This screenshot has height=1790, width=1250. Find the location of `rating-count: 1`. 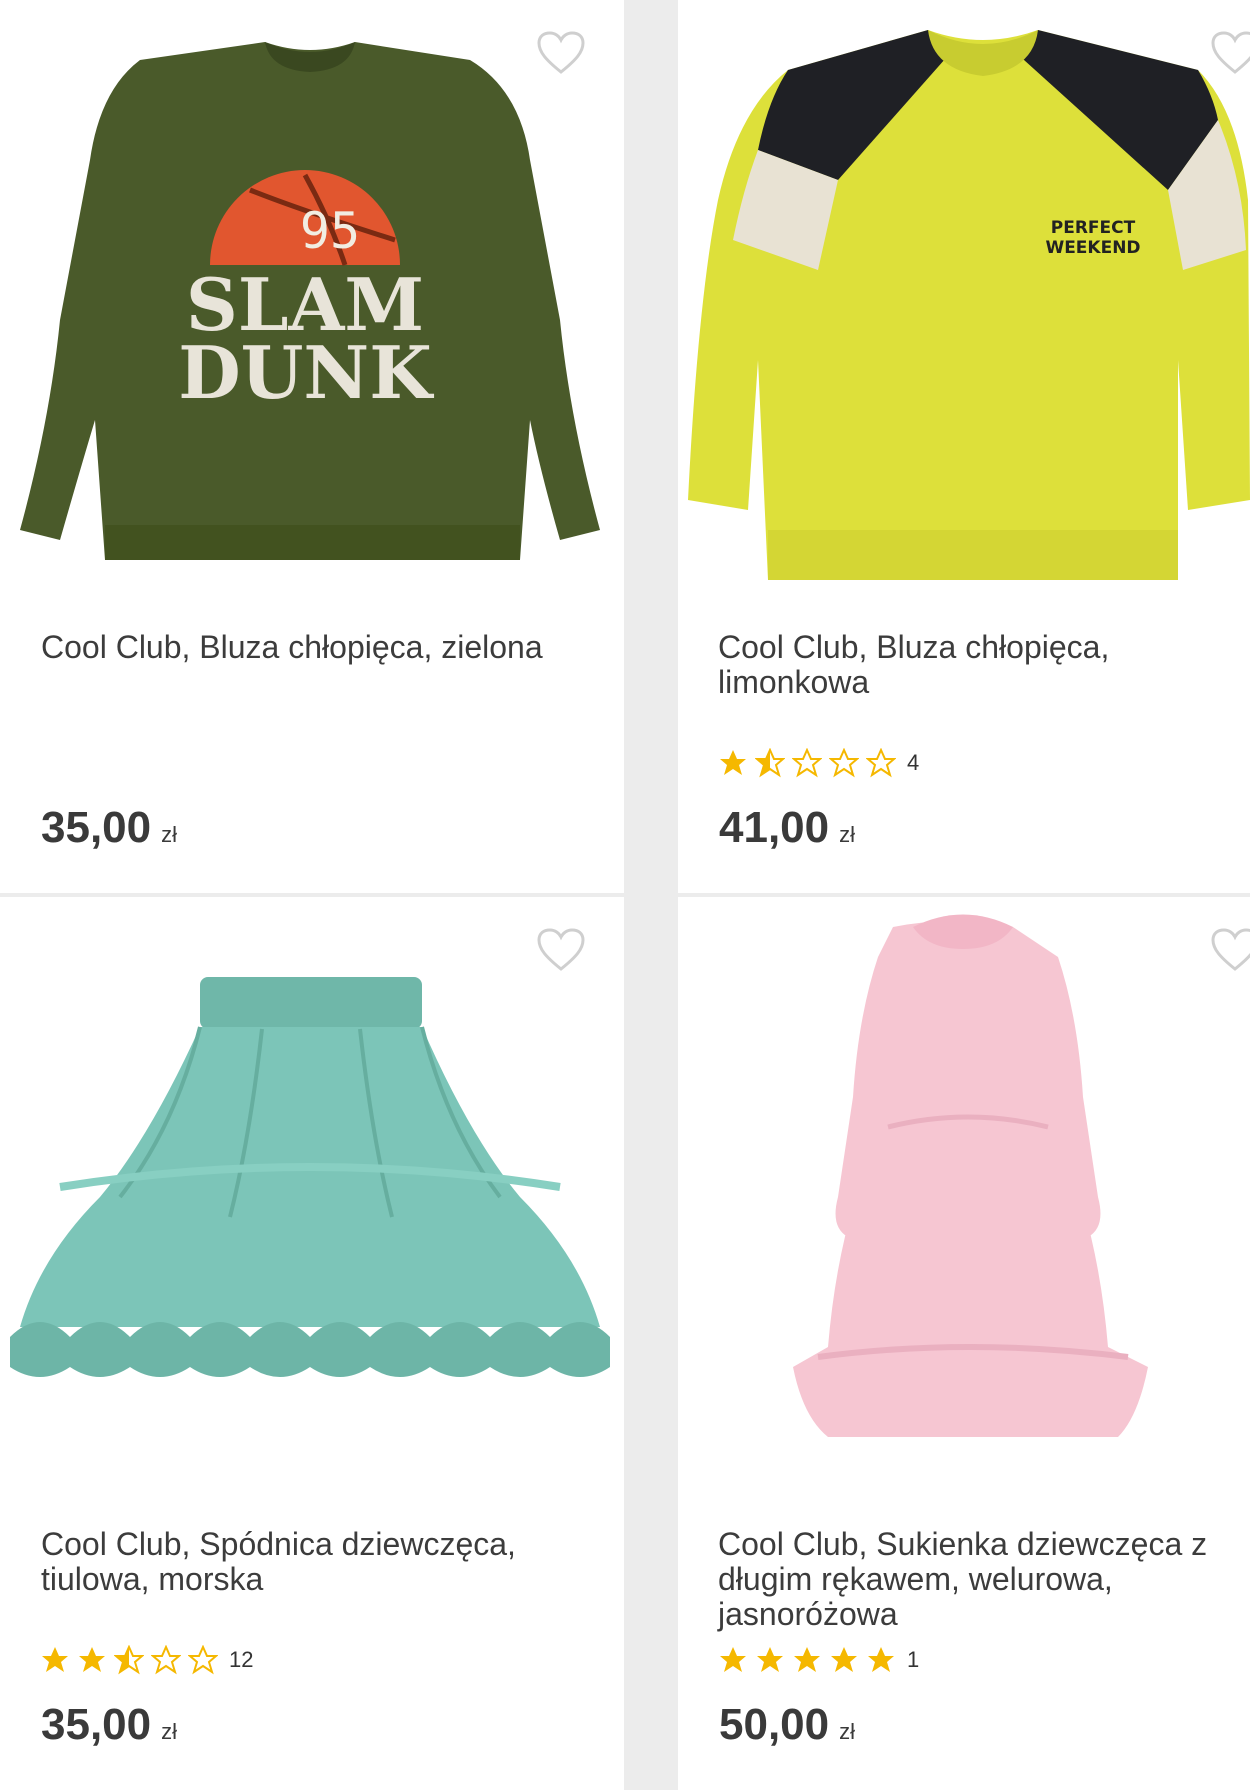

rating-count: 1 is located at coordinates (913, 1659).